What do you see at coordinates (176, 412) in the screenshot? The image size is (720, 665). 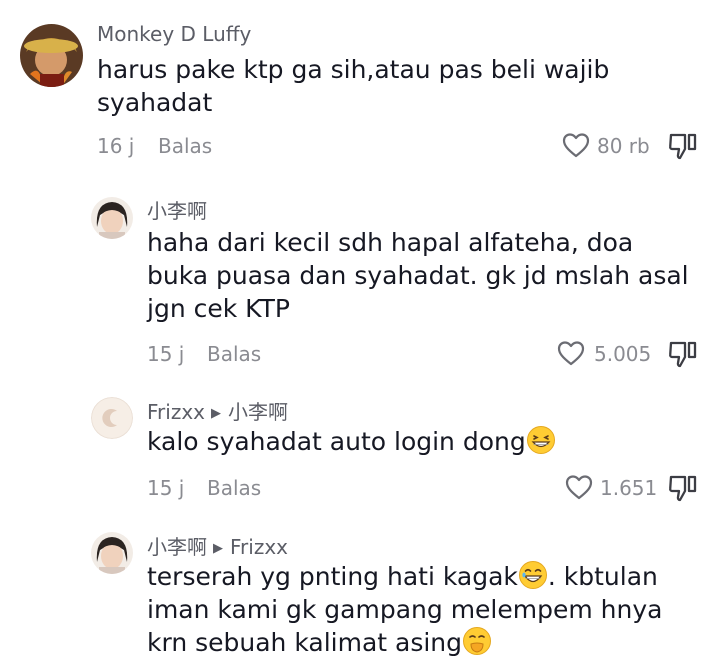 I see `username-text: Frizxx` at bounding box center [176, 412].